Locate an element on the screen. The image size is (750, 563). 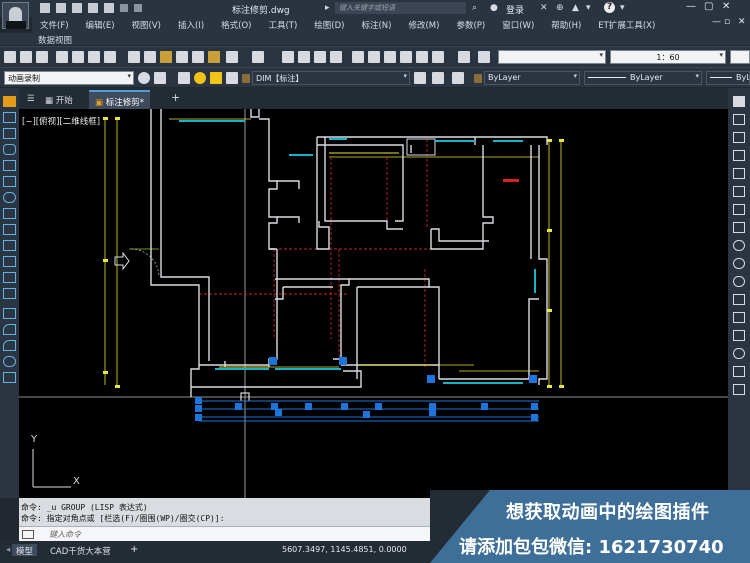
new-file-icon is located at coordinates (45, 8).